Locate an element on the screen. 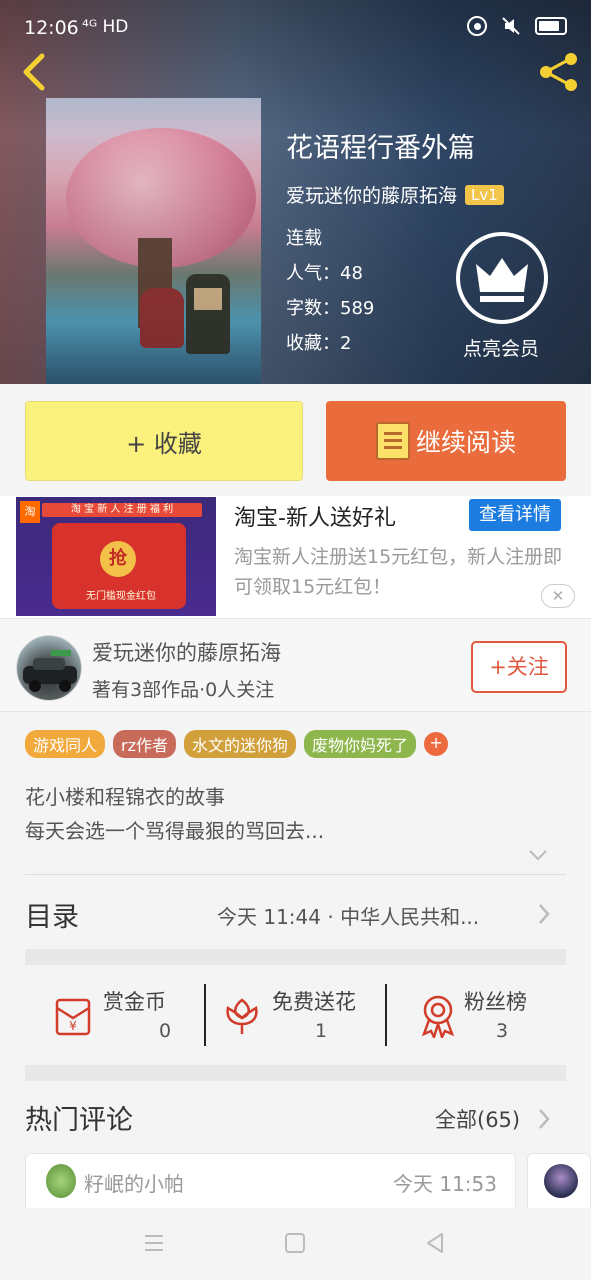 The width and height of the screenshot is (591, 1280). crown-icon is located at coordinates (502, 280).